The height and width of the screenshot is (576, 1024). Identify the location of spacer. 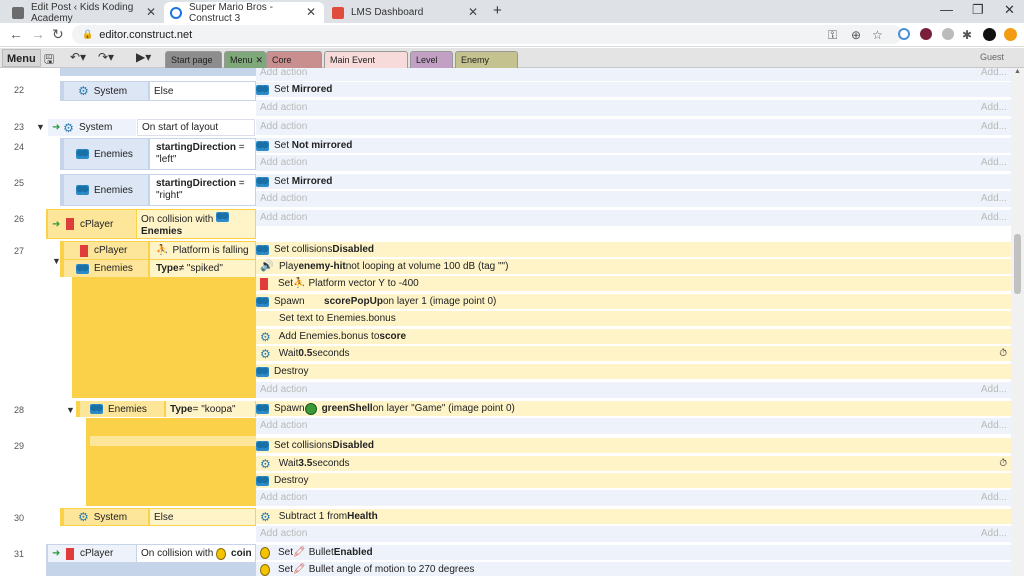
(633, 233).